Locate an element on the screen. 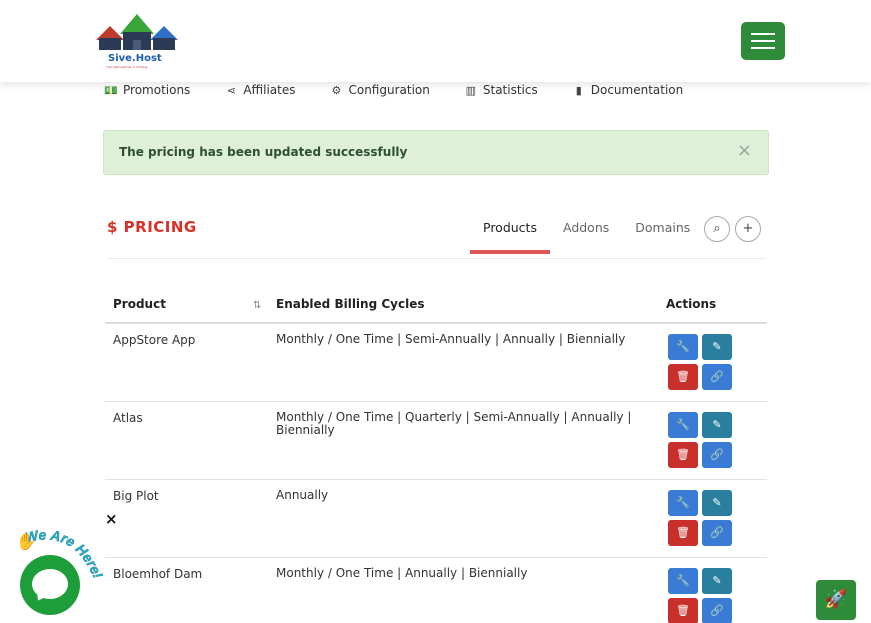  divider is located at coordinates (436, 258).